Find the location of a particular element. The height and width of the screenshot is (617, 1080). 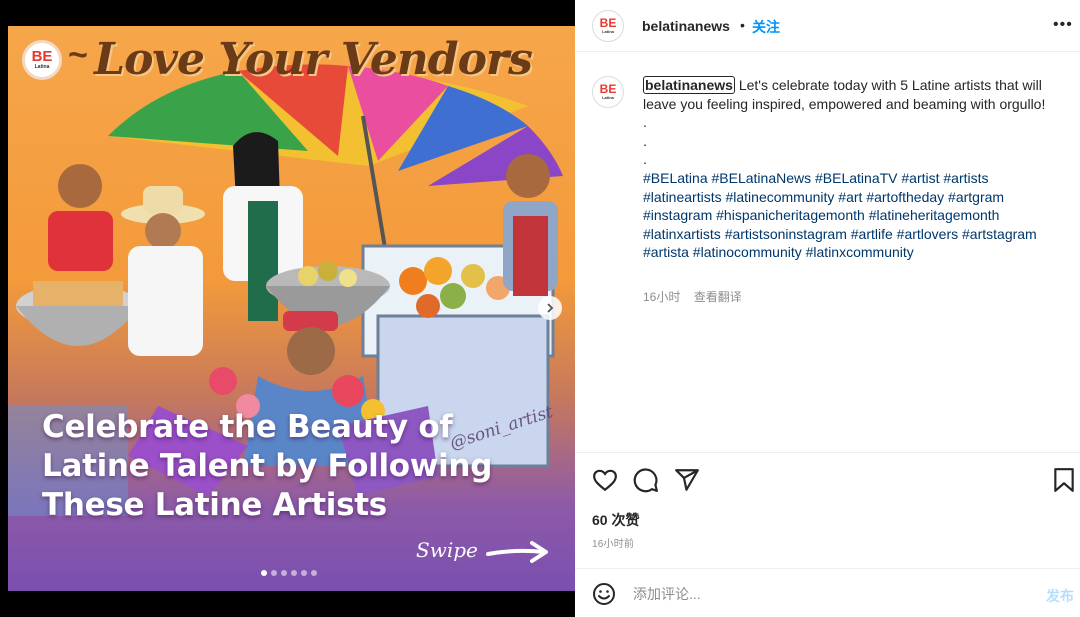

brand-logo: BE Latina is located at coordinates (42, 60).